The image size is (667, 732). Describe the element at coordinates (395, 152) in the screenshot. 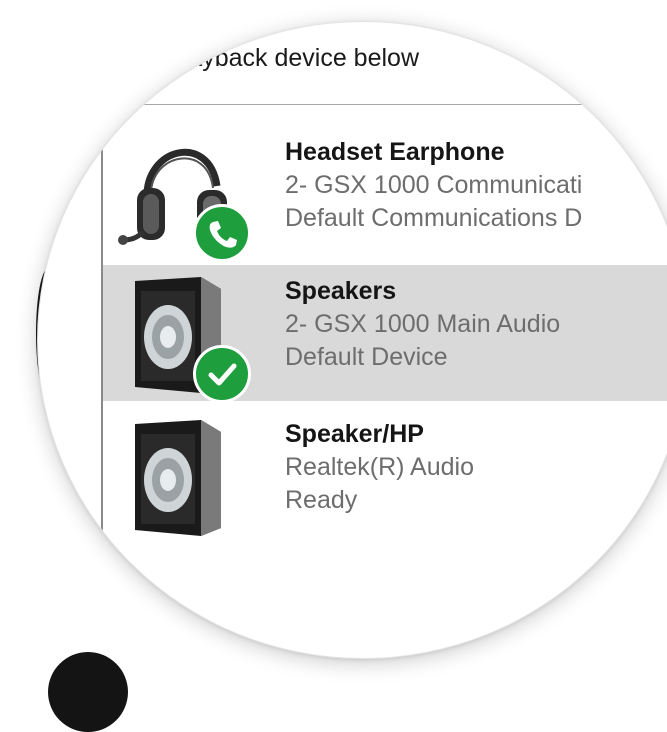

I see `device-name: Headset Earphone` at that location.